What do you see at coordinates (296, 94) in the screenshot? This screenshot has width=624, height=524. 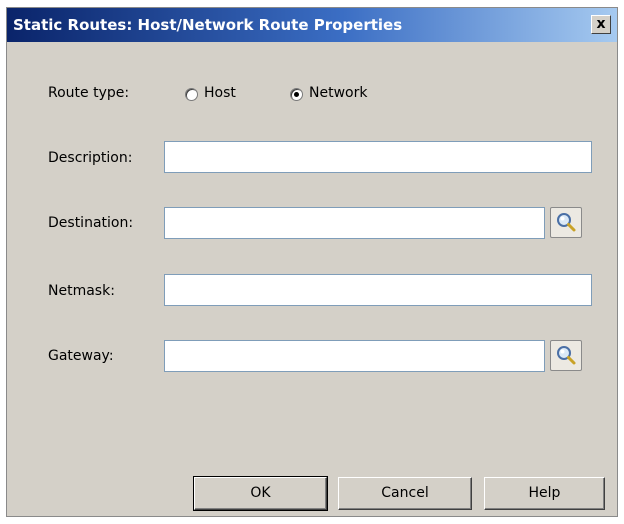 I see `radio-network` at bounding box center [296, 94].